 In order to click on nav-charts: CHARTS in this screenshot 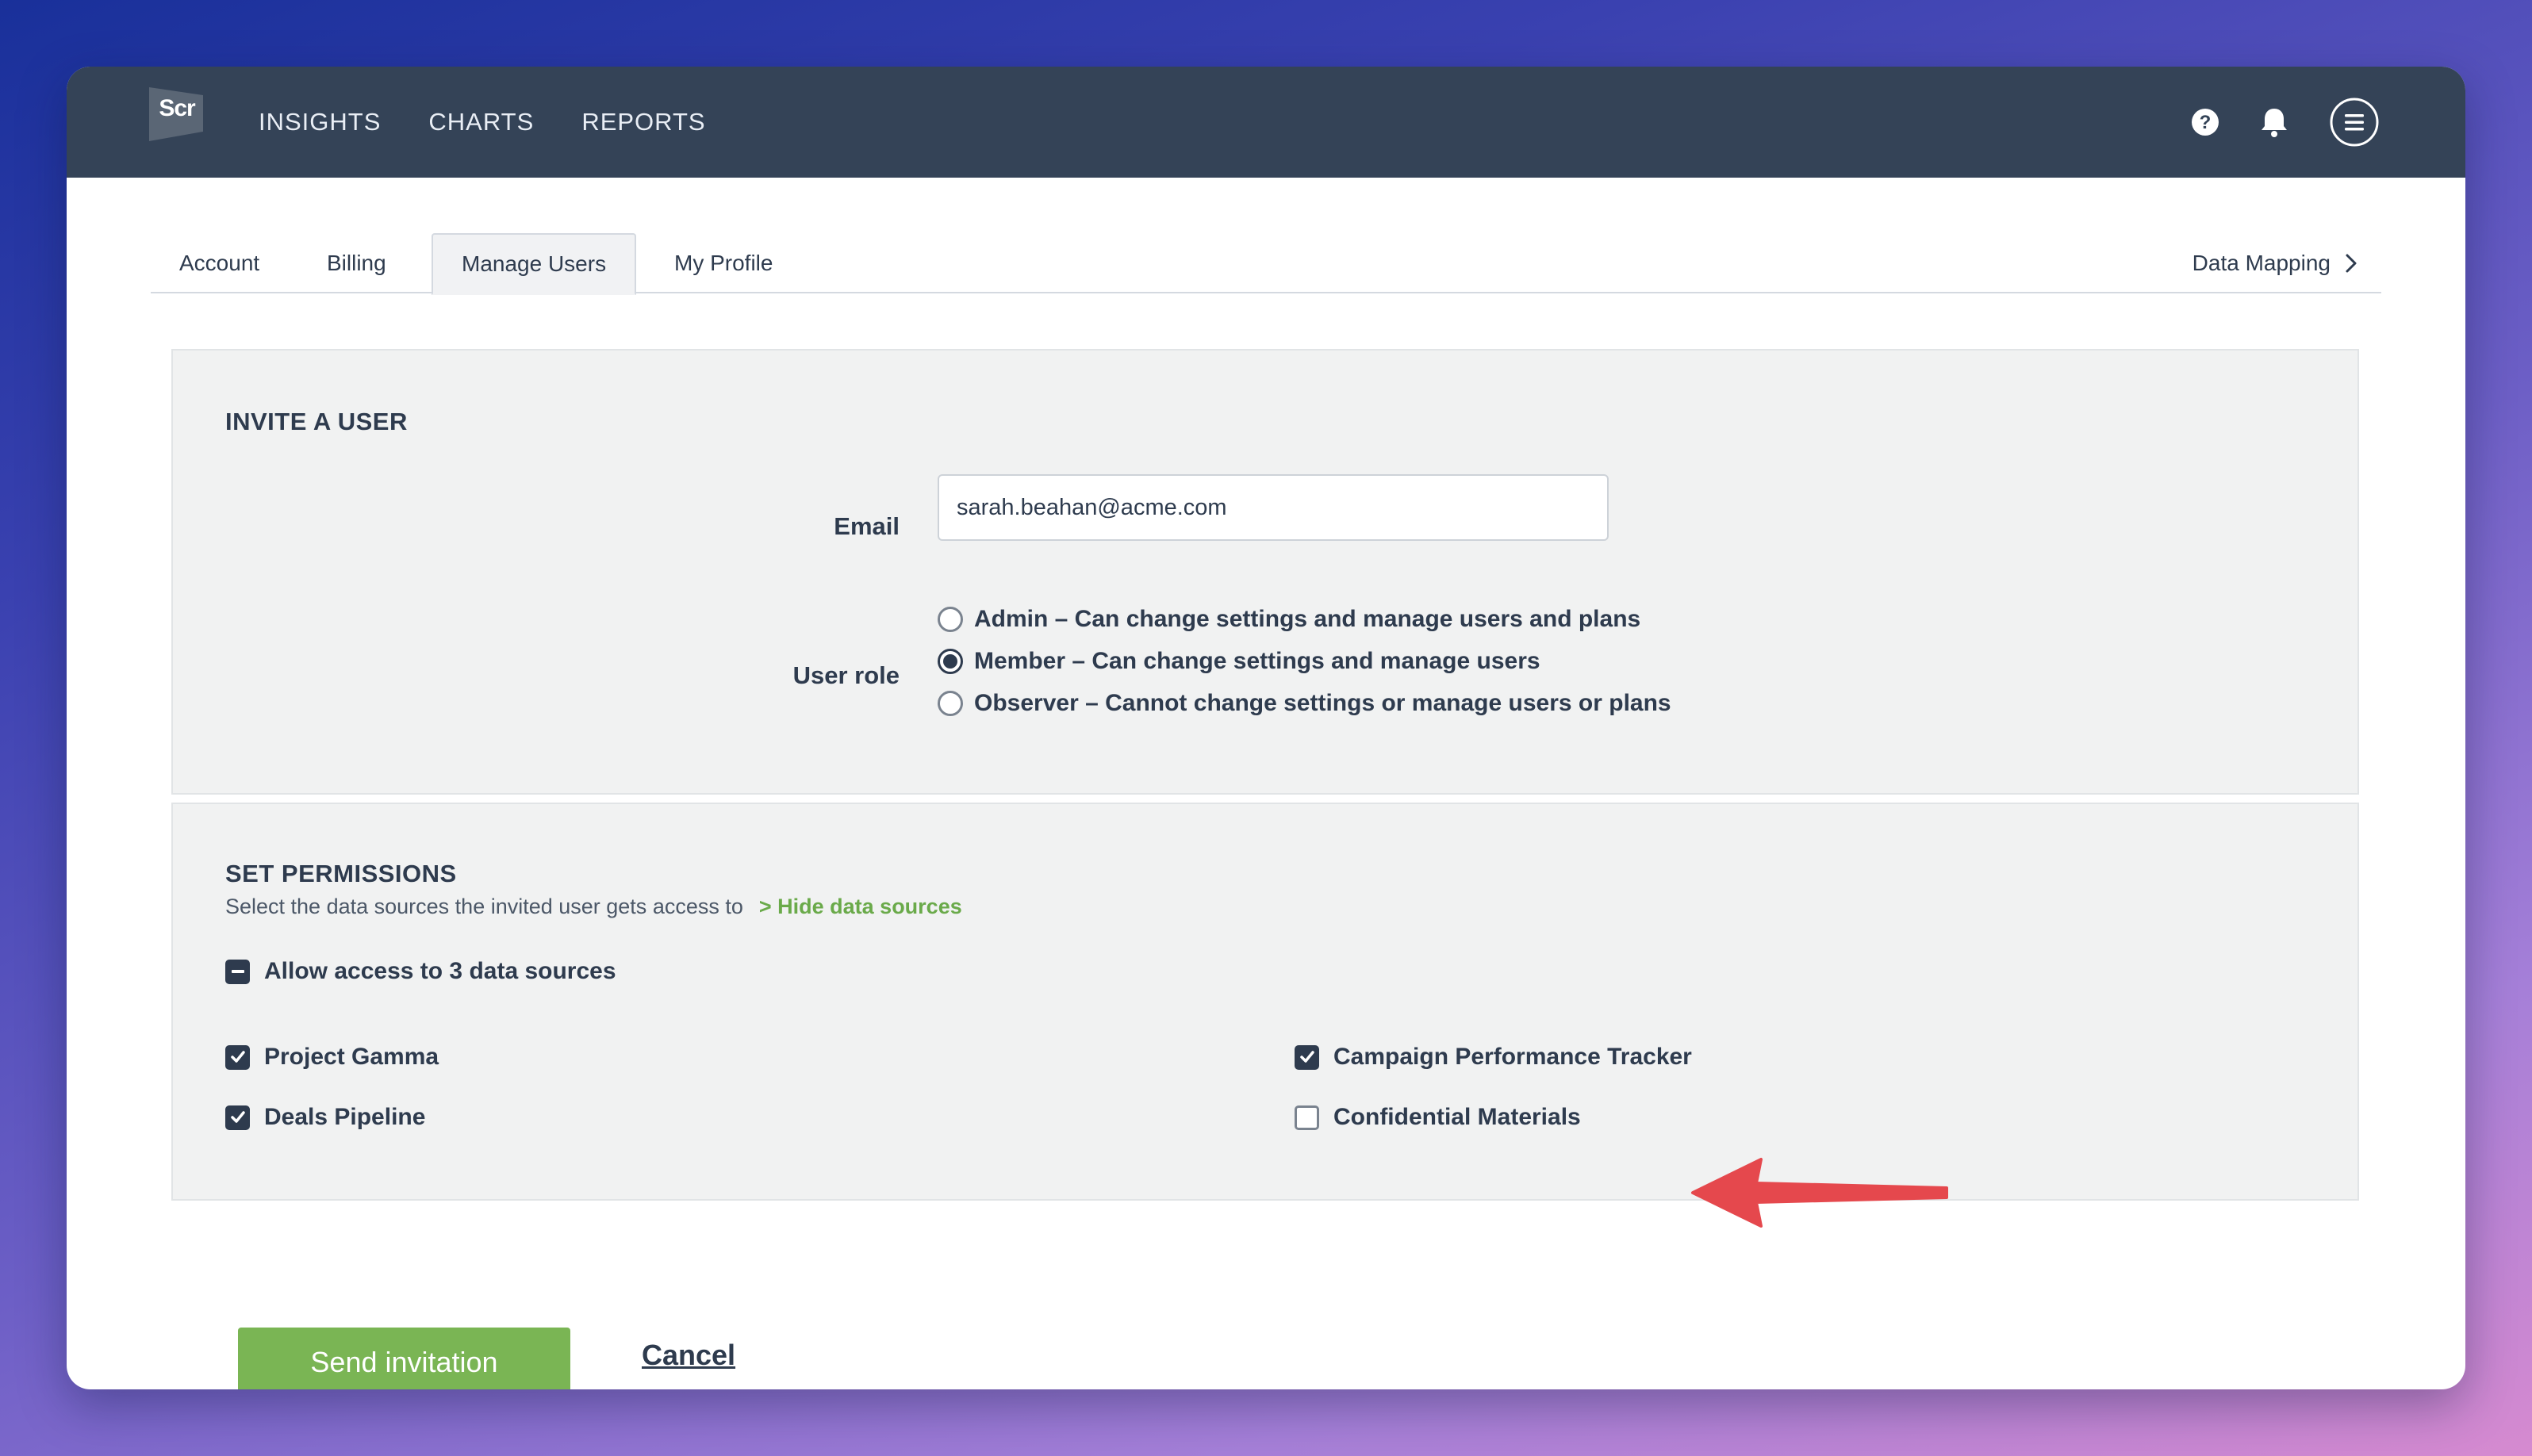, I will do `click(481, 122)`.